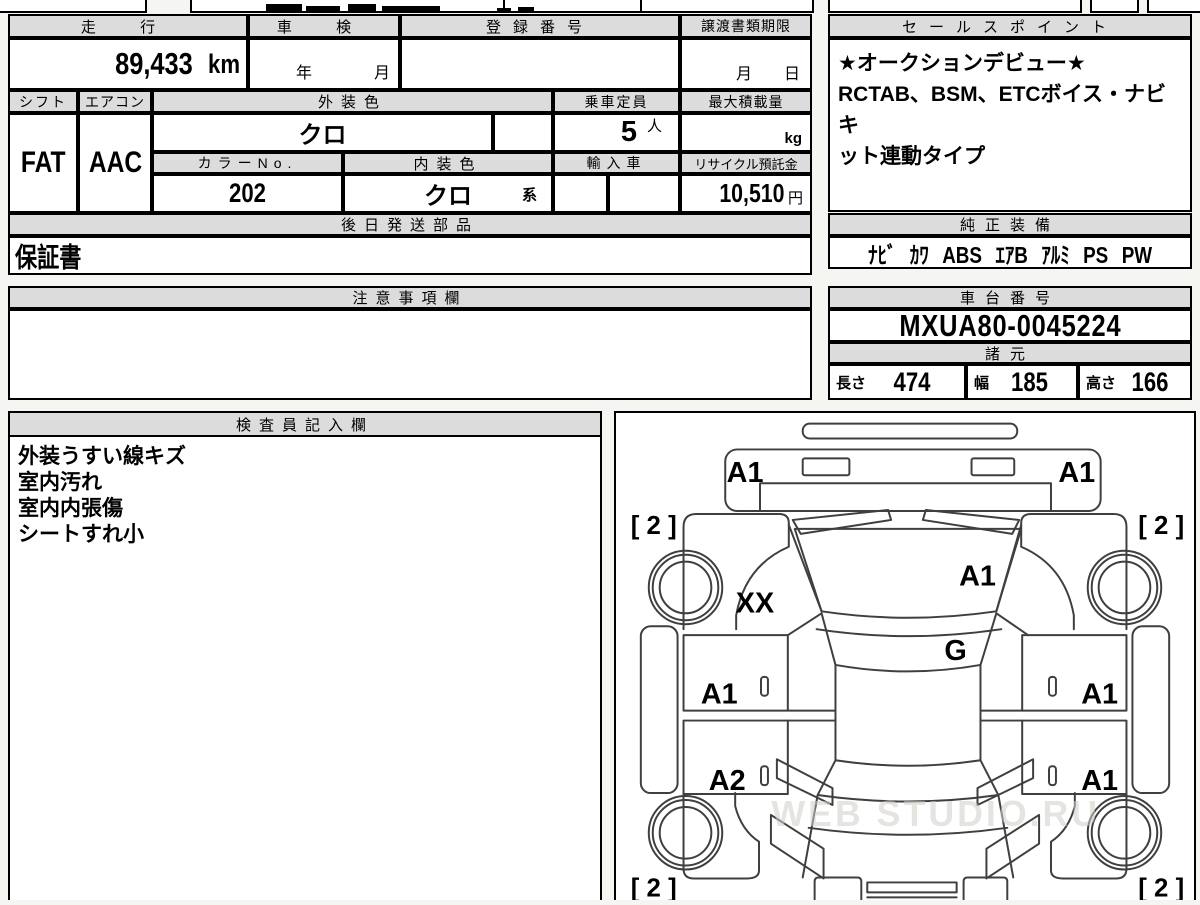 This screenshot has height=905, width=1200. What do you see at coordinates (955, 651) in the screenshot?
I see `damage-marker-roof: G` at bounding box center [955, 651].